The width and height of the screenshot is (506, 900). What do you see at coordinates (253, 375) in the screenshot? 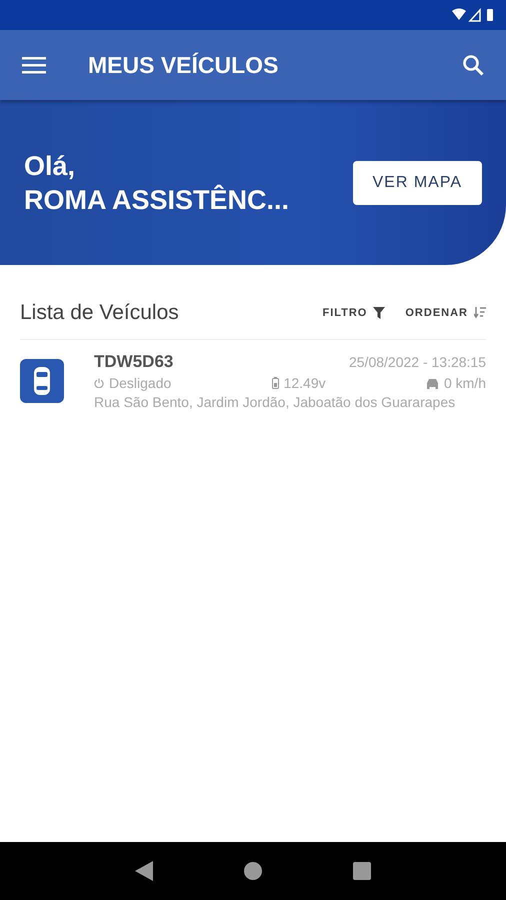
I see `vehicle-item: TDW5D63 25/08/2022 - 13:28:15 Desligado 12.49v 0 km/h Rua São Bento, Jardim Jordão, Jaboatão dos Guararapes` at bounding box center [253, 375].